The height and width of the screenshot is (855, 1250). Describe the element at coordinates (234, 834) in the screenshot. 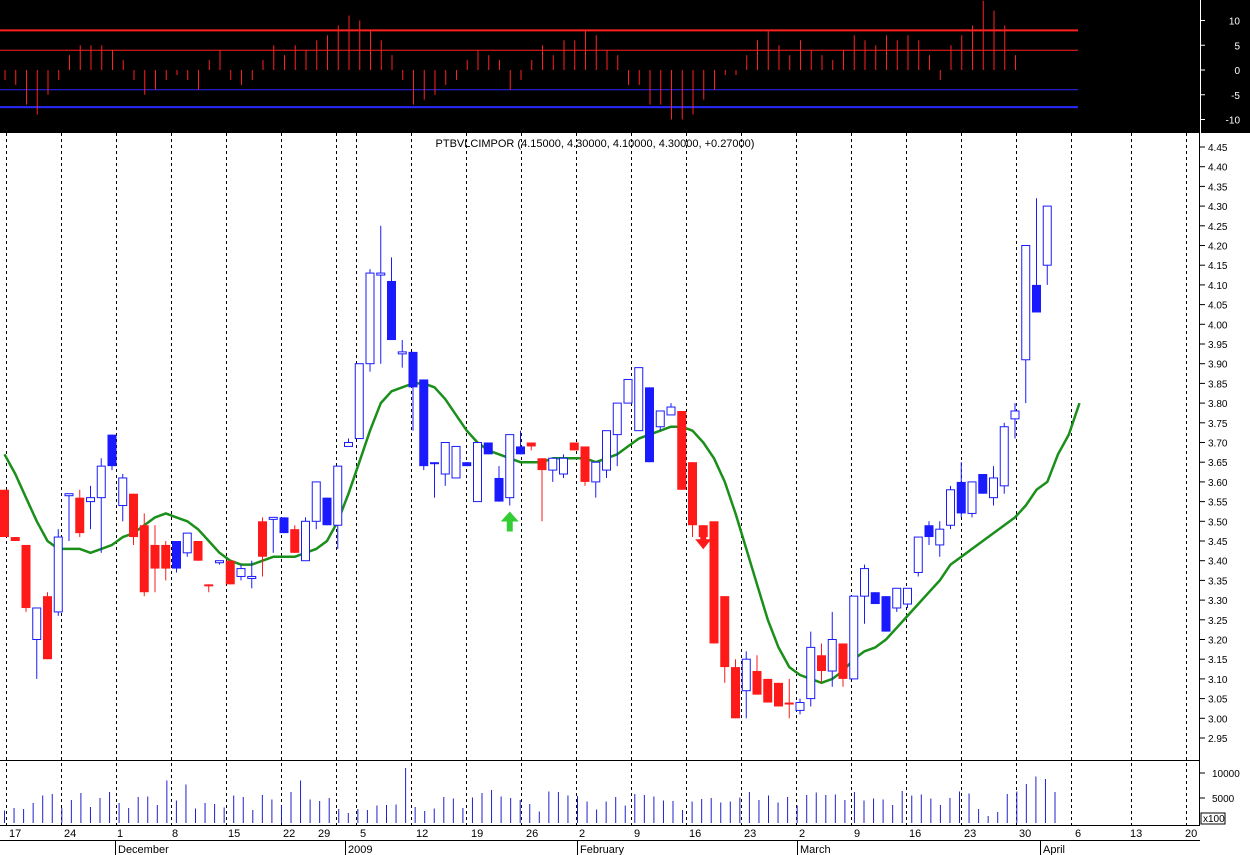

I see `day-label: 15` at that location.